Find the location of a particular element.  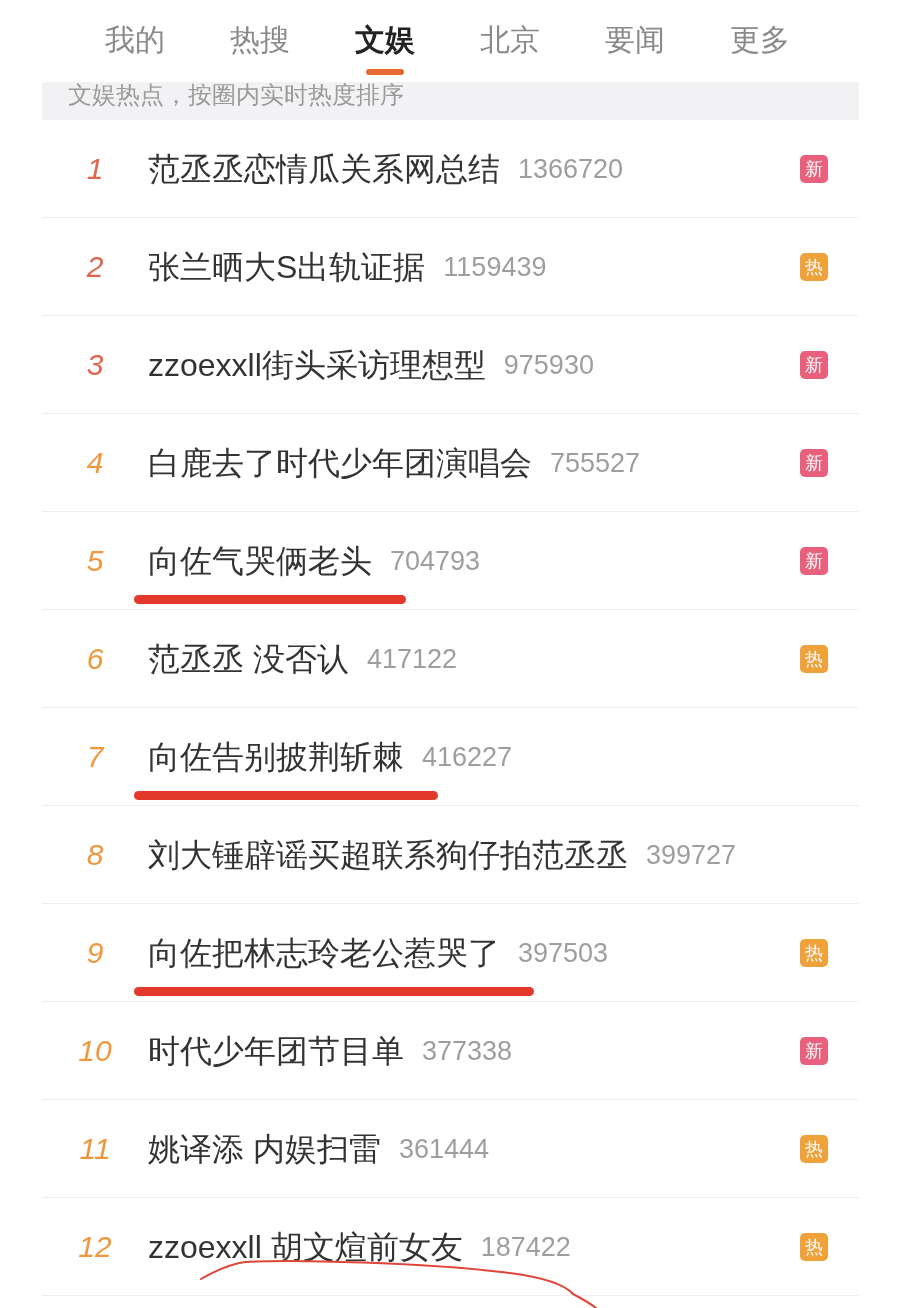

heat-count: 755527 is located at coordinates (595, 463).